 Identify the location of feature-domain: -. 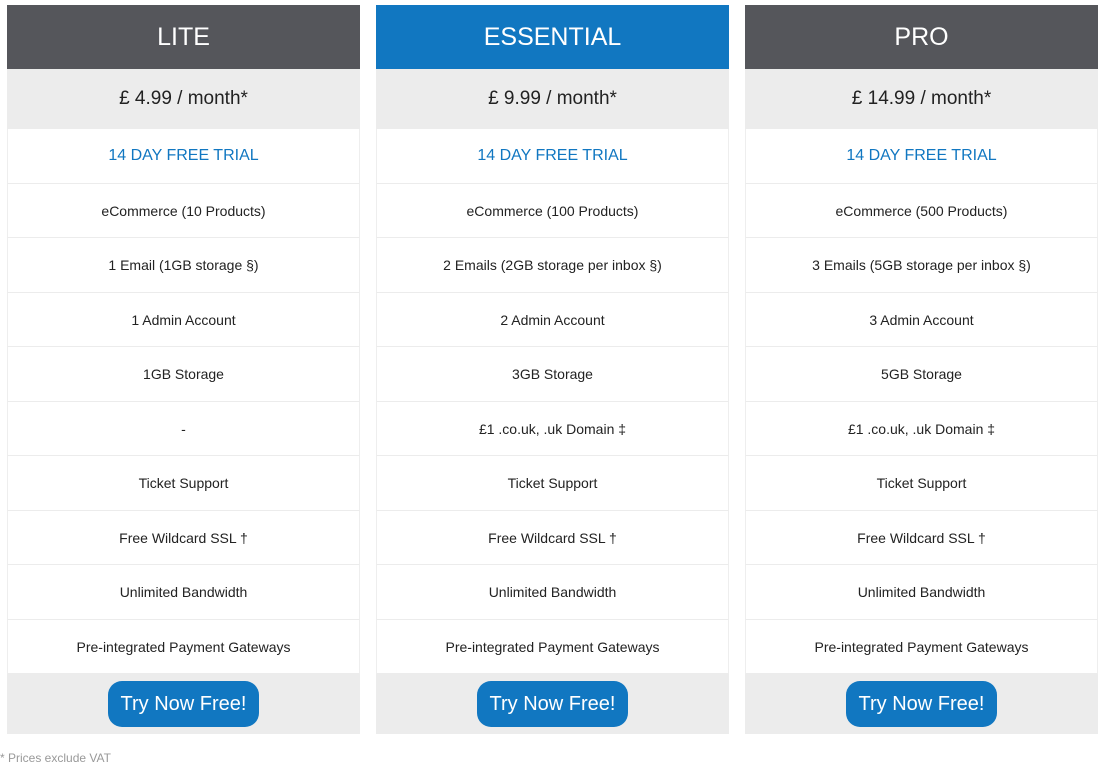
(183, 428).